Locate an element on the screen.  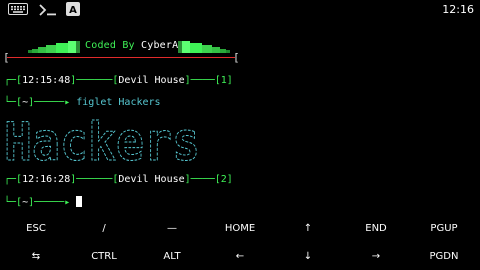
prompt-line-2: ┌─[12:16:28]──────[Devil House]────[2] is located at coordinates (118, 179).